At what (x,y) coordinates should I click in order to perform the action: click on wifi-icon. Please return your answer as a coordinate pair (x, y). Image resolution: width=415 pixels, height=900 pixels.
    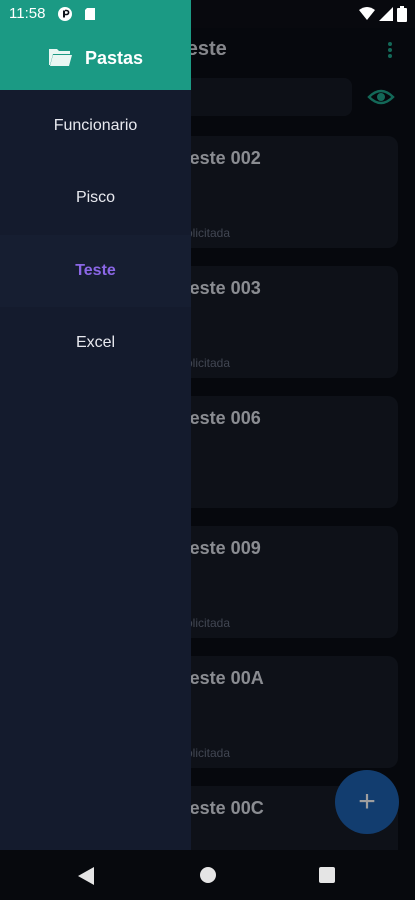
    Looking at the image, I should click on (367, 13).